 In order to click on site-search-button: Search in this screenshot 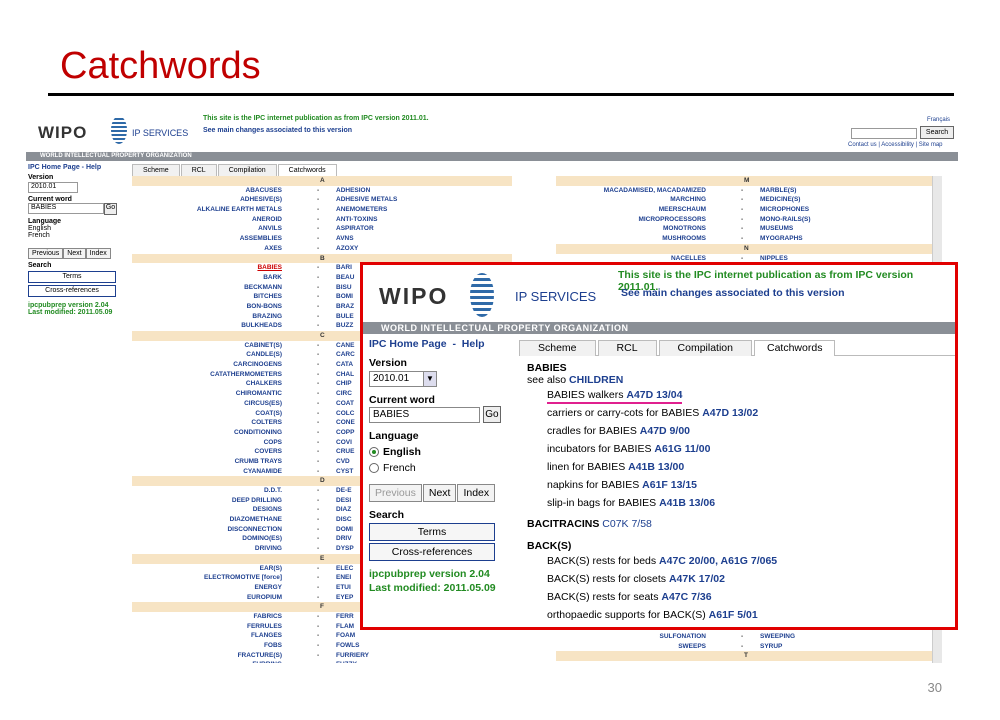, I will do `click(937, 132)`.